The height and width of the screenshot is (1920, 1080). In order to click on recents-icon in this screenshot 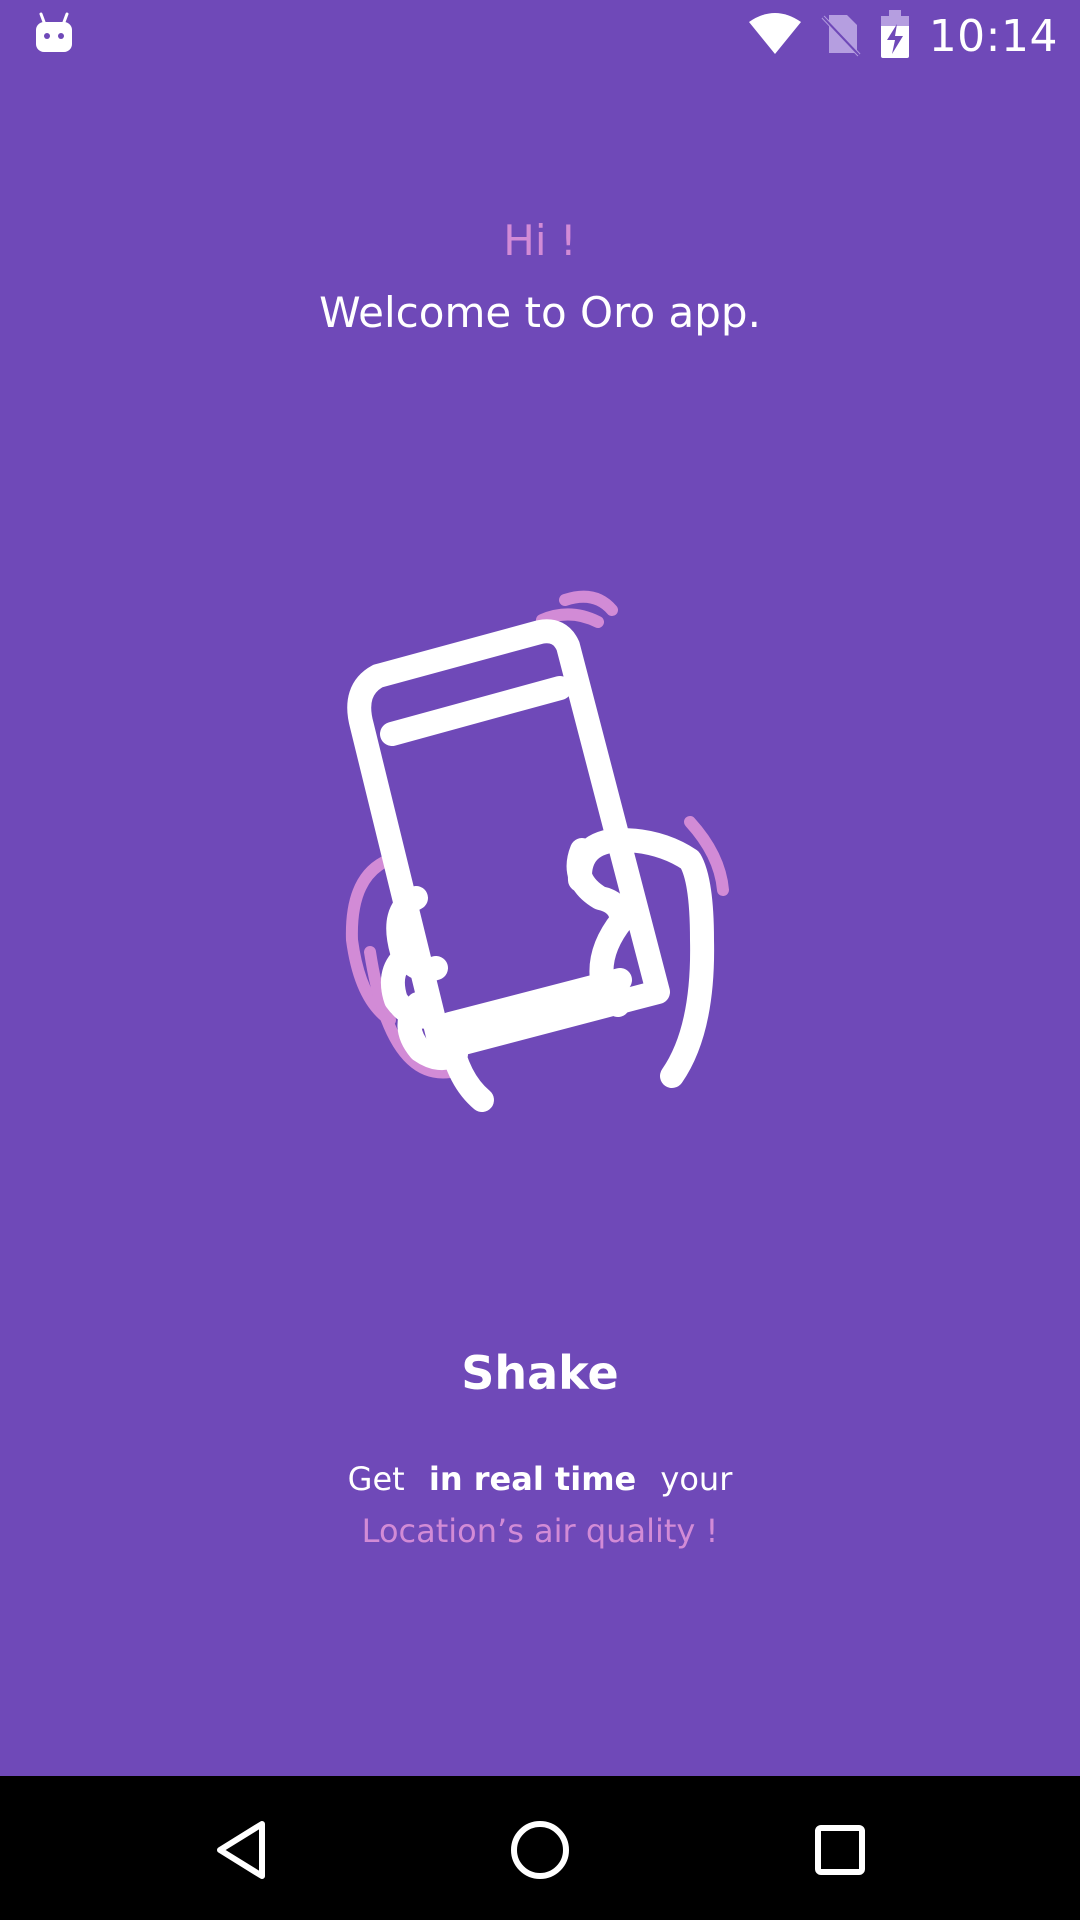, I will do `click(840, 1850)`.